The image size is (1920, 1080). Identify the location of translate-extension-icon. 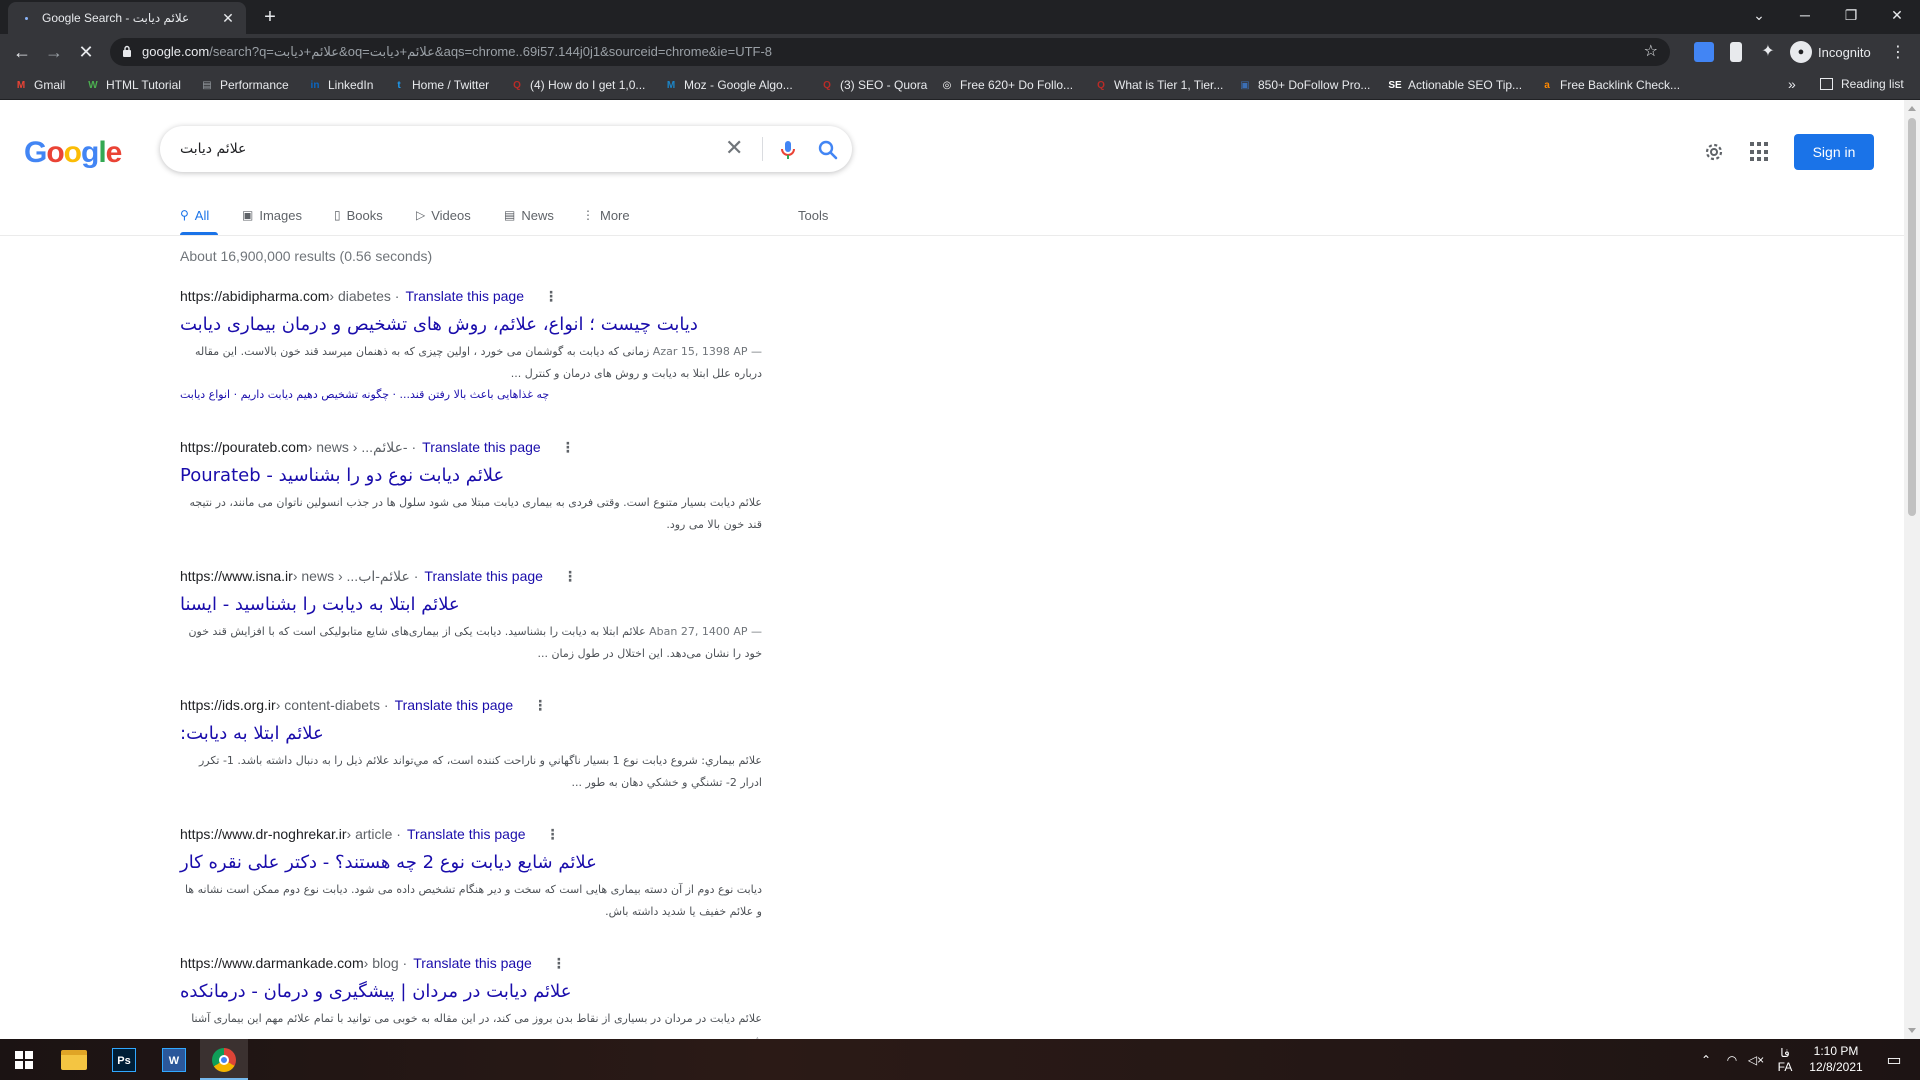
(1704, 52).